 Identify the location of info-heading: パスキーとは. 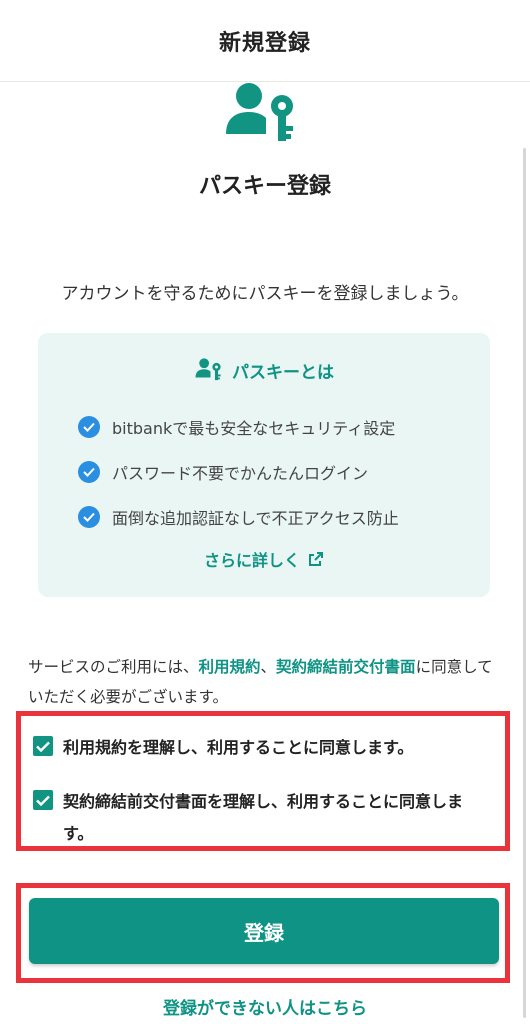
(264, 370).